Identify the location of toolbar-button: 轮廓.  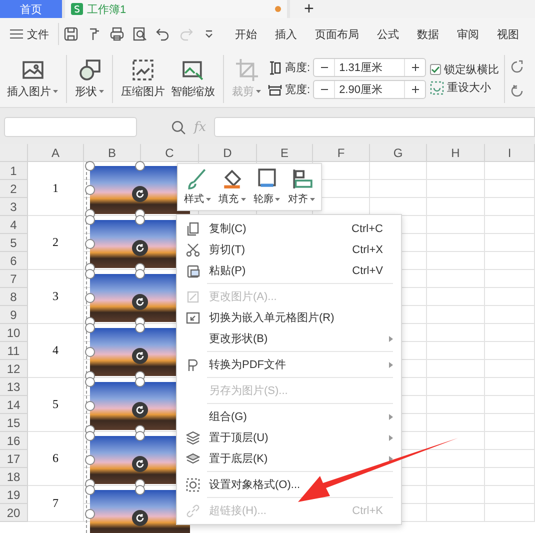
(266, 187).